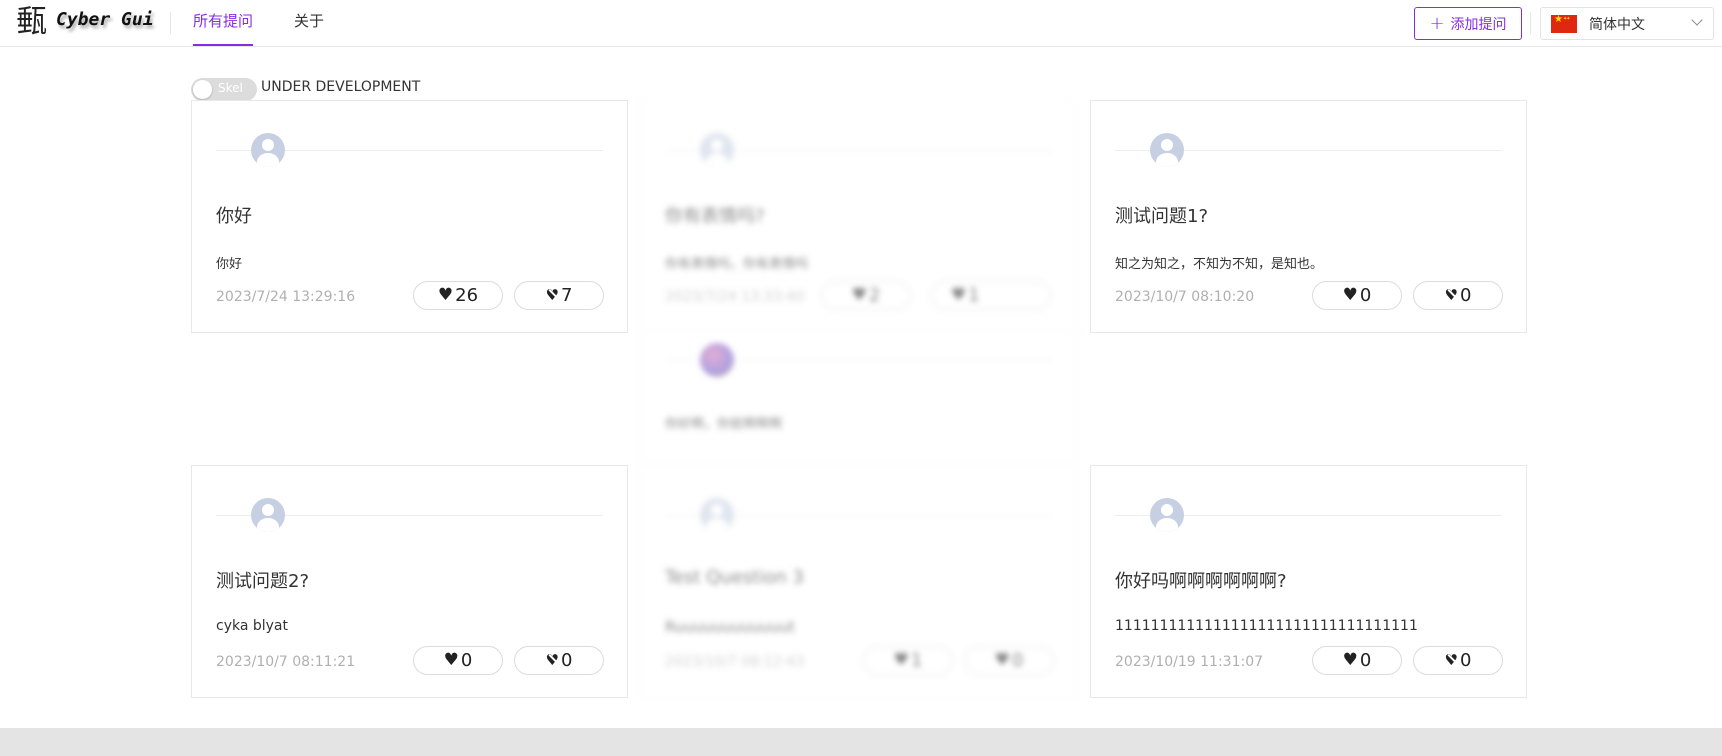 This screenshot has height=756, width=1722. I want to click on dislike-button: ♥ 7, so click(559, 295).